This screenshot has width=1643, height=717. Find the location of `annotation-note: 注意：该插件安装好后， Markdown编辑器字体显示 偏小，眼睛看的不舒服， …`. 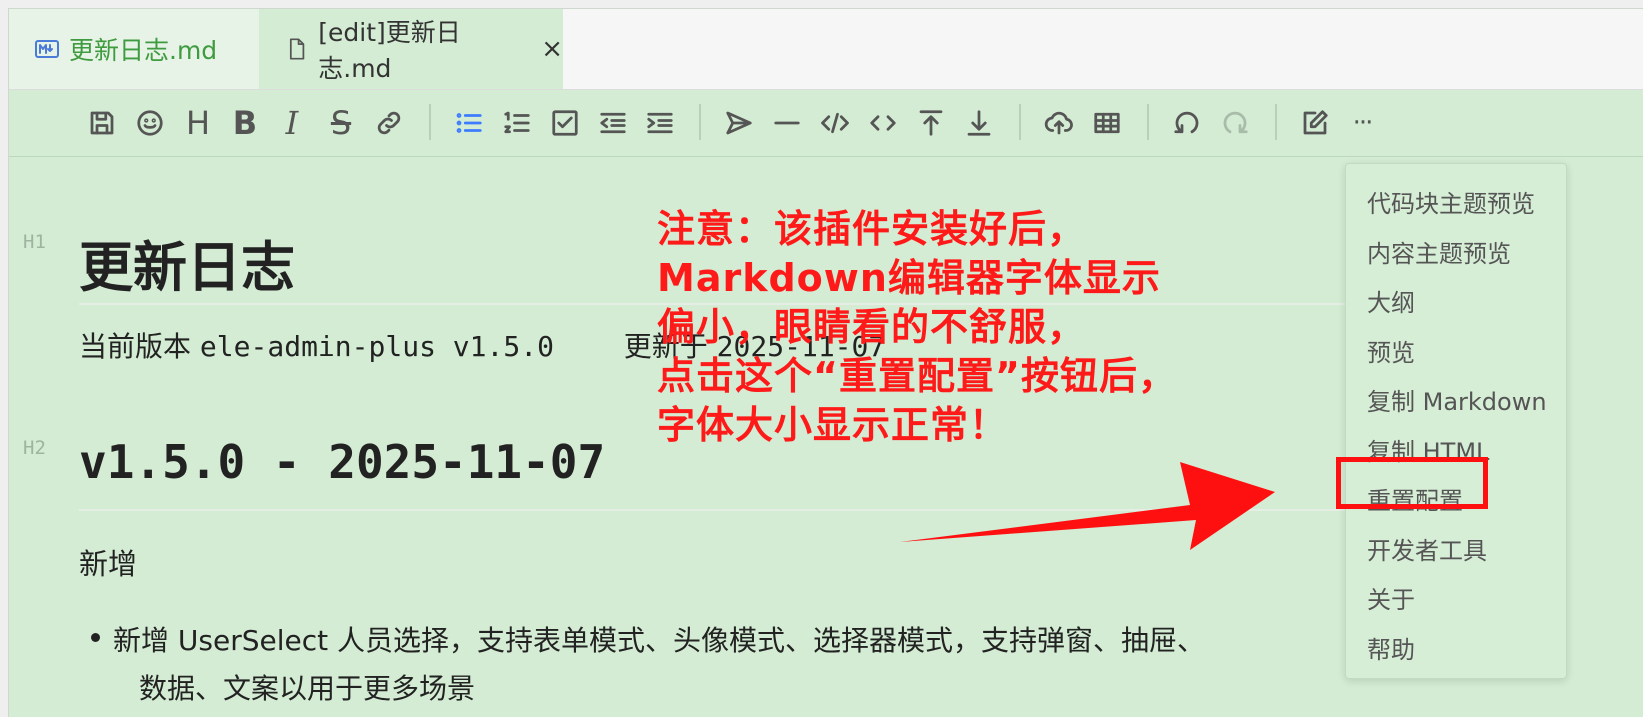

annotation-note: 注意：该插件安装好后， Markdown编辑器字体显示 偏小，眼睛看的不舒服， … is located at coordinates (917, 327).